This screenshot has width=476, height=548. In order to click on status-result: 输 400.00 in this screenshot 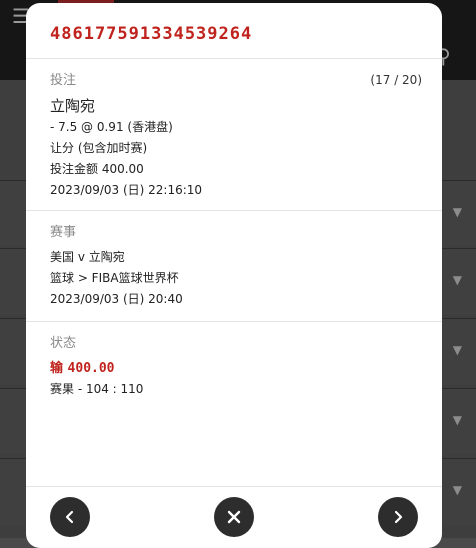, I will do `click(236, 368)`.